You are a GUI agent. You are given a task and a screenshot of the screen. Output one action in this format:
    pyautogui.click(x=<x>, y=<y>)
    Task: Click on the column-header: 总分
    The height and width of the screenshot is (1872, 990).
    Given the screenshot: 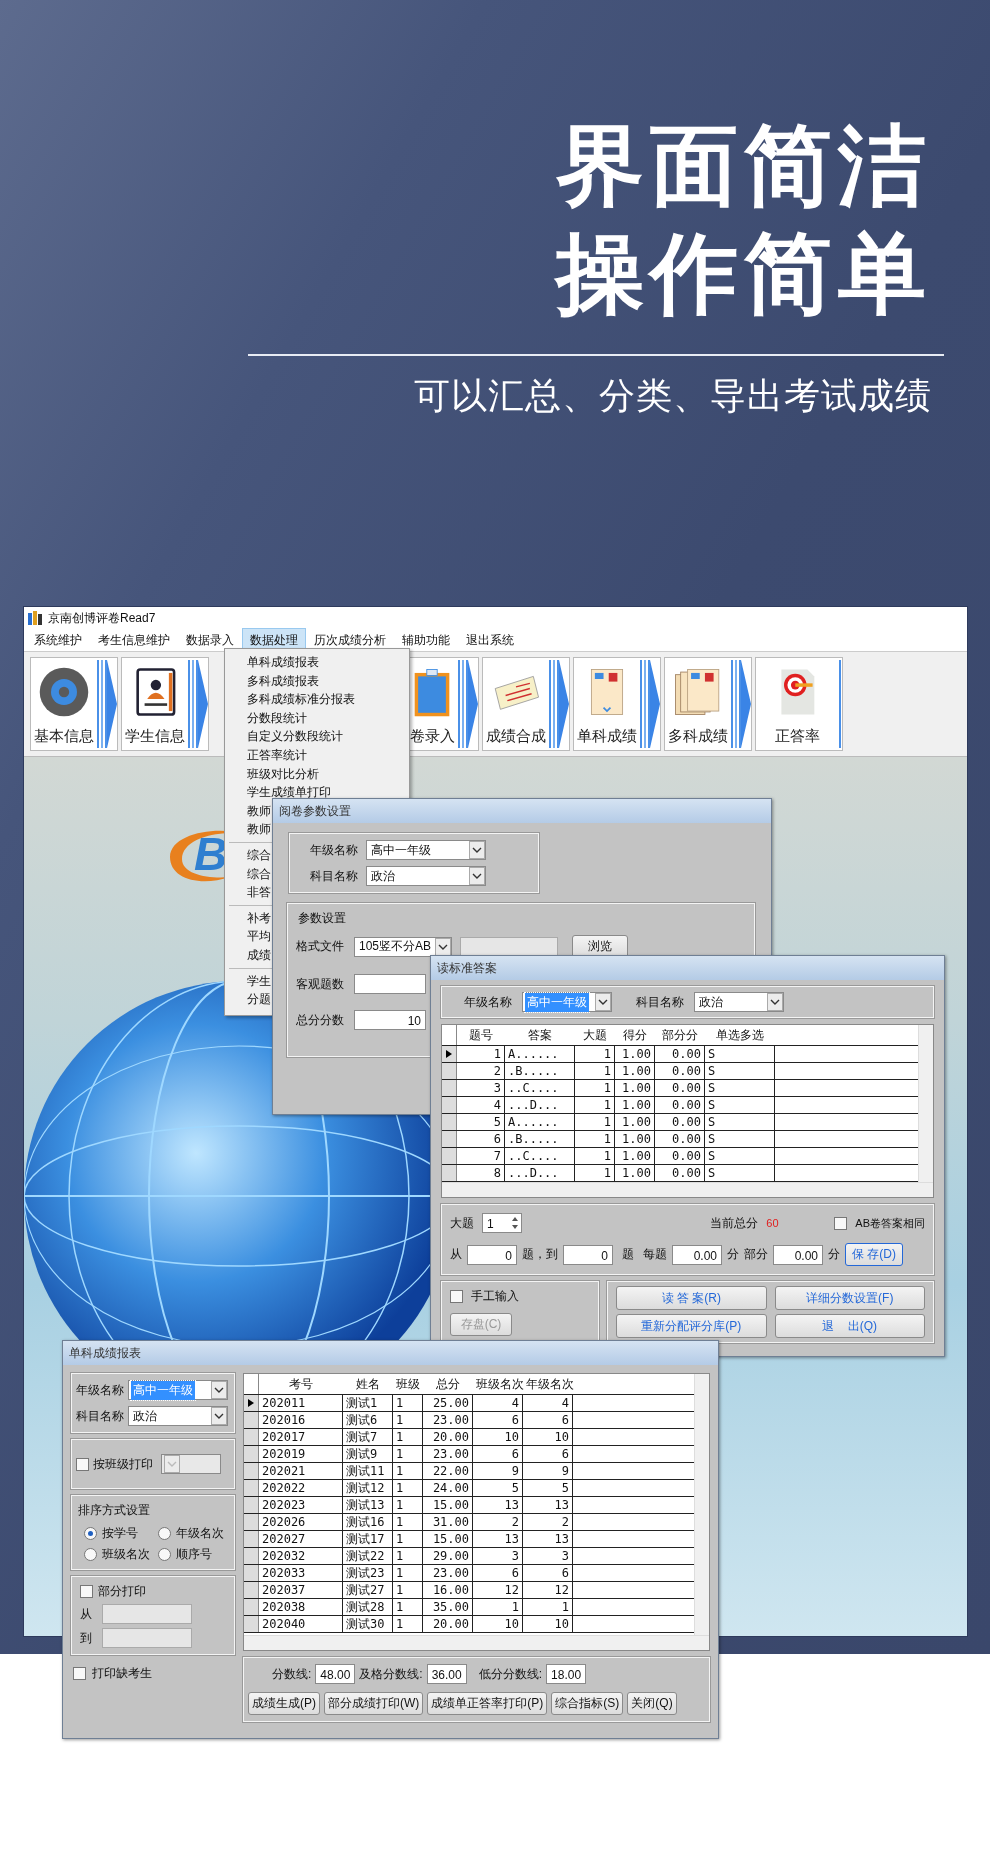 What is the action you would take?
    pyautogui.click(x=448, y=1384)
    